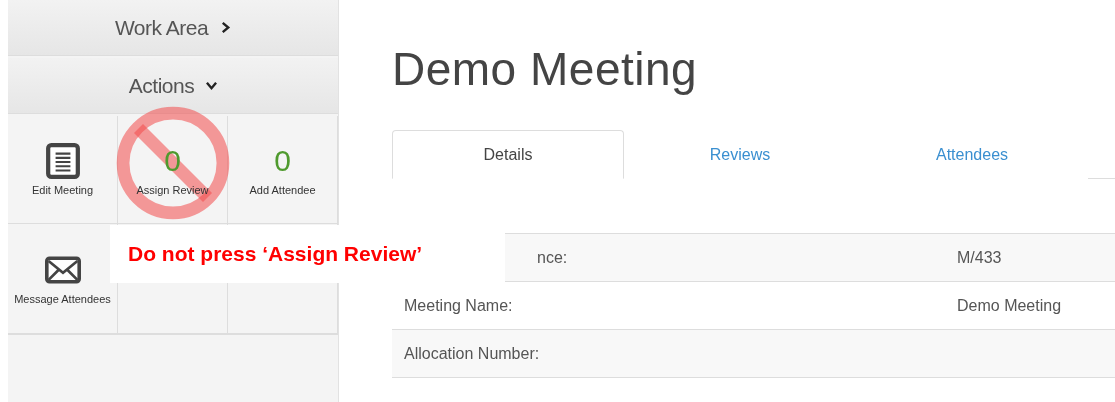  I want to click on action-tile: 0 Add Attendee, so click(283, 170).